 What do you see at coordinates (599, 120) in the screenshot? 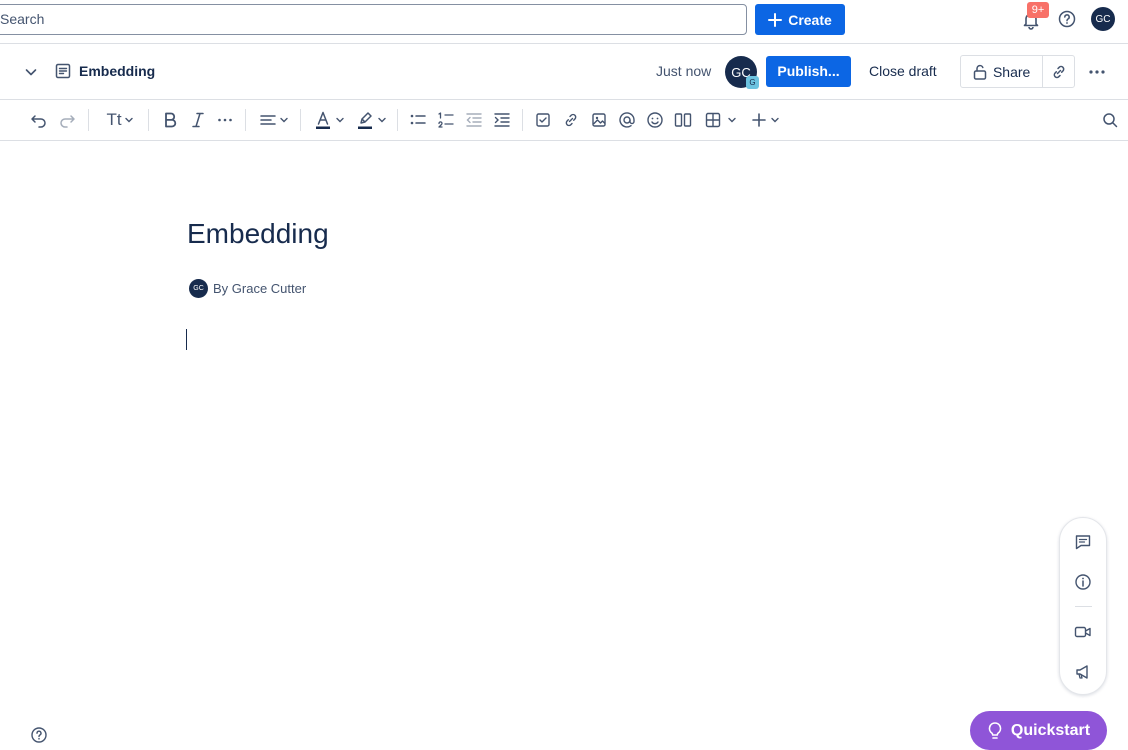
I see `image-icon` at bounding box center [599, 120].